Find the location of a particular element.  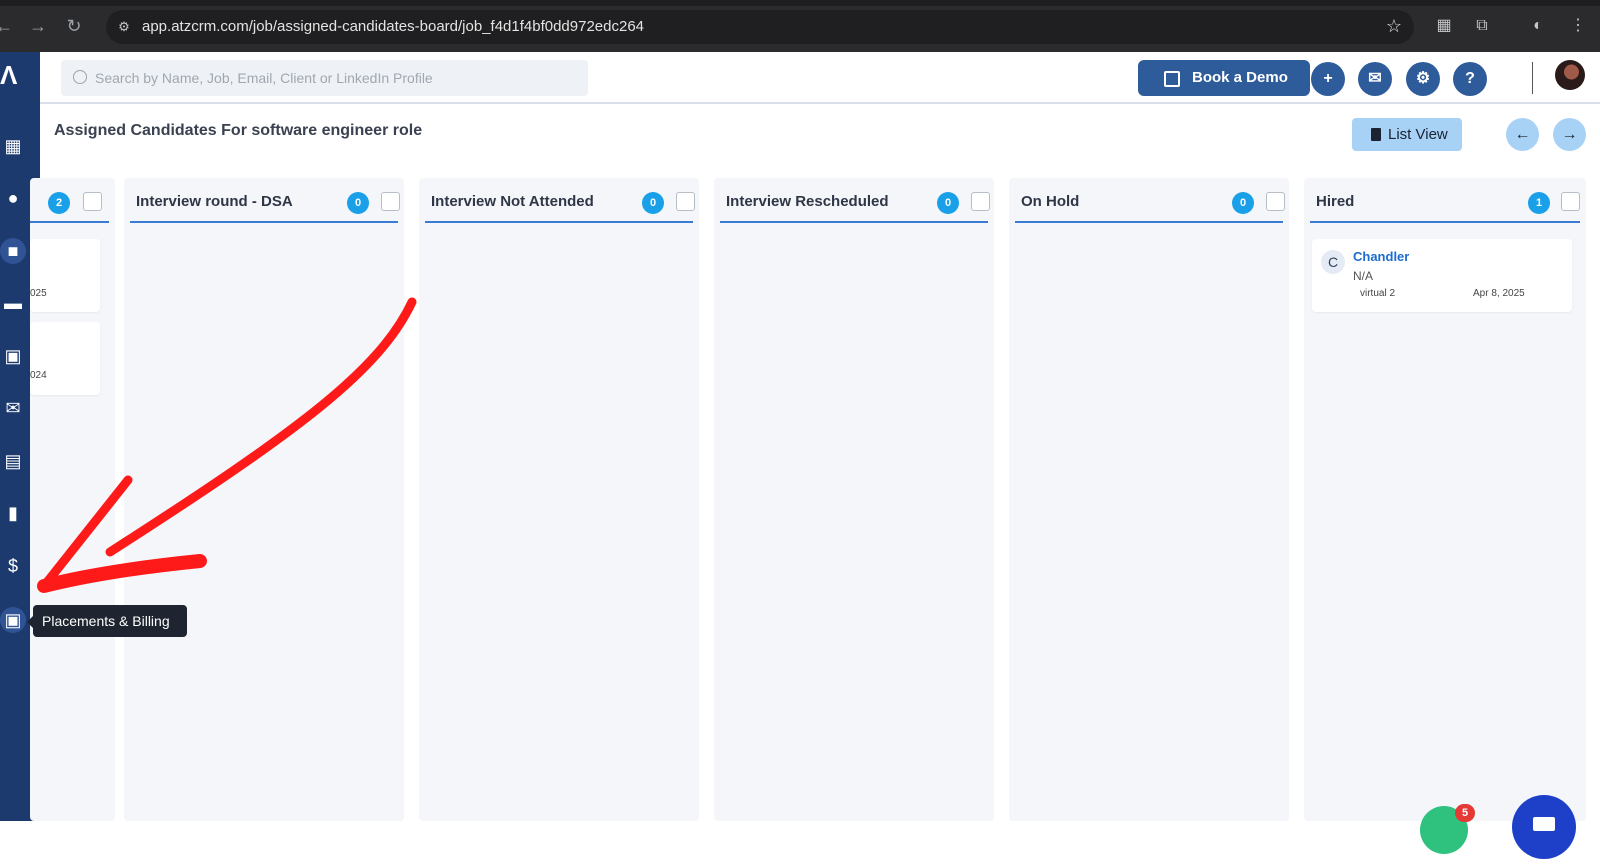

candidate-initial: C is located at coordinates (1333, 262).